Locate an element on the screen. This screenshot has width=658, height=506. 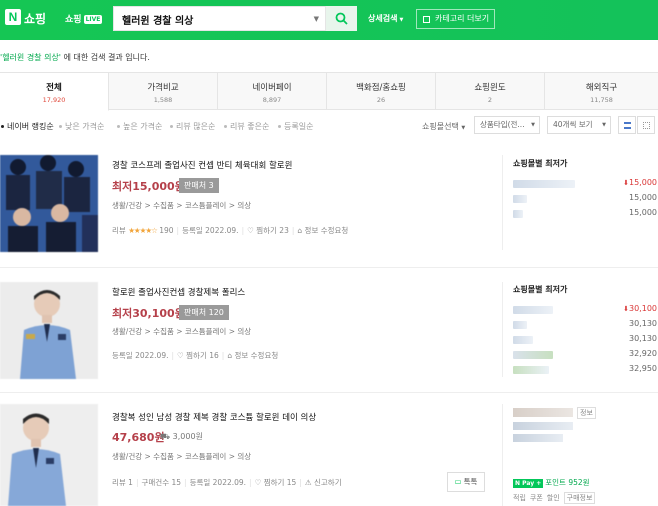
report-button: 신고하기 is located at coordinates (328, 482).